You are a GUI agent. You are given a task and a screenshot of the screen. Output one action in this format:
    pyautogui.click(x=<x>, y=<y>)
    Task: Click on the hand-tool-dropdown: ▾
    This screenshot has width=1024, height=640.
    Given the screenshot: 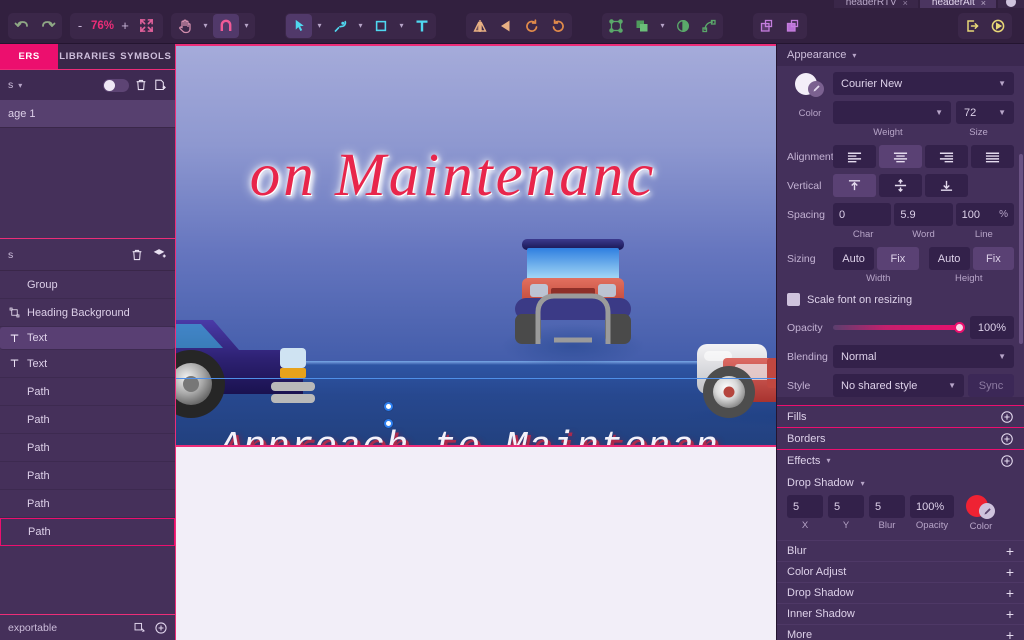 What is the action you would take?
    pyautogui.click(x=205, y=26)
    